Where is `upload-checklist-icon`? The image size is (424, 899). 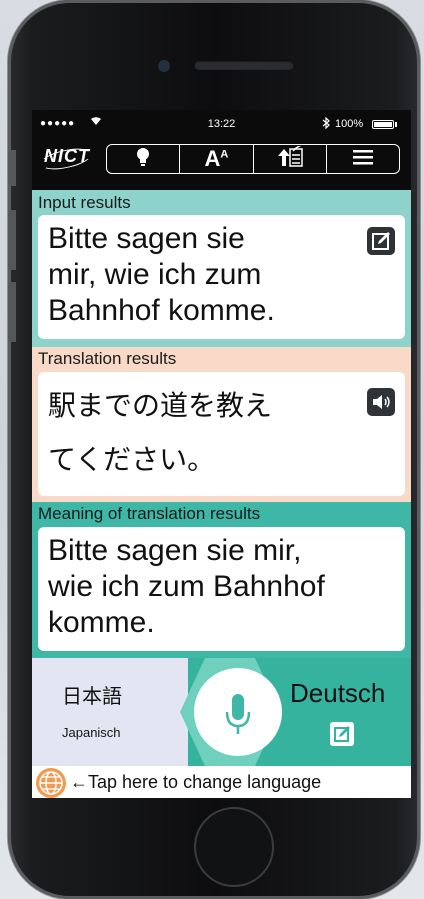 upload-checklist-icon is located at coordinates (290, 157).